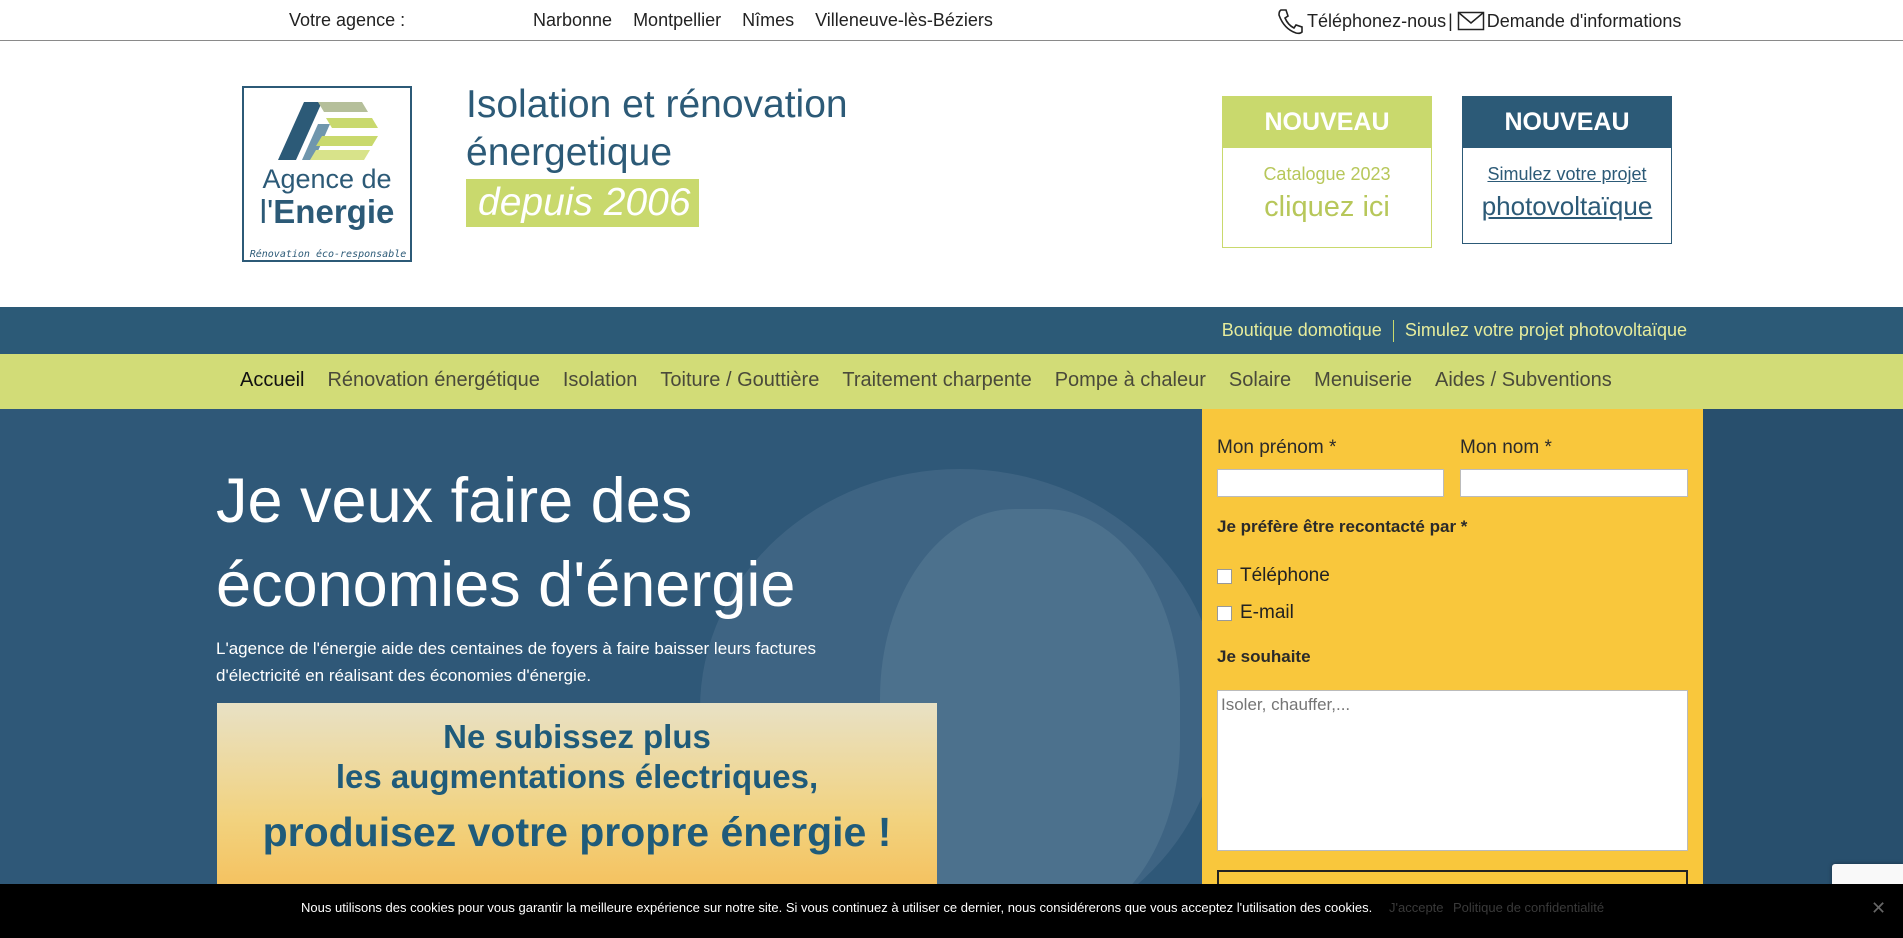 This screenshot has width=1903, height=938. Describe the element at coordinates (1277, 447) in the screenshot. I see `firstname-label: Mon prénom *` at that location.